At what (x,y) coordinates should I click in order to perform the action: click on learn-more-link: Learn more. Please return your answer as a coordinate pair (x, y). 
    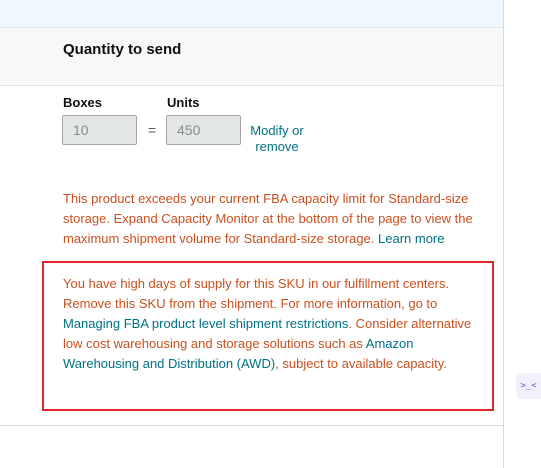
    Looking at the image, I should click on (411, 238).